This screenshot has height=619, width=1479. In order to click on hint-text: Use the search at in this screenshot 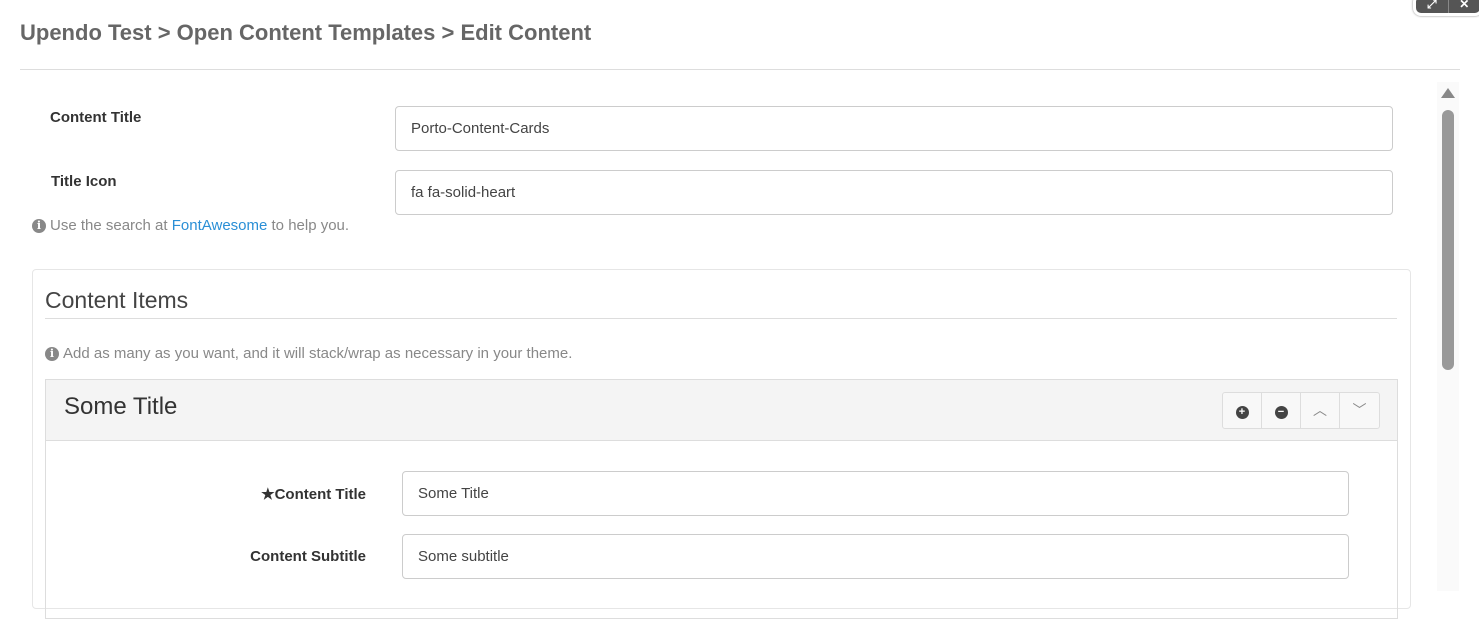, I will do `click(109, 225)`.